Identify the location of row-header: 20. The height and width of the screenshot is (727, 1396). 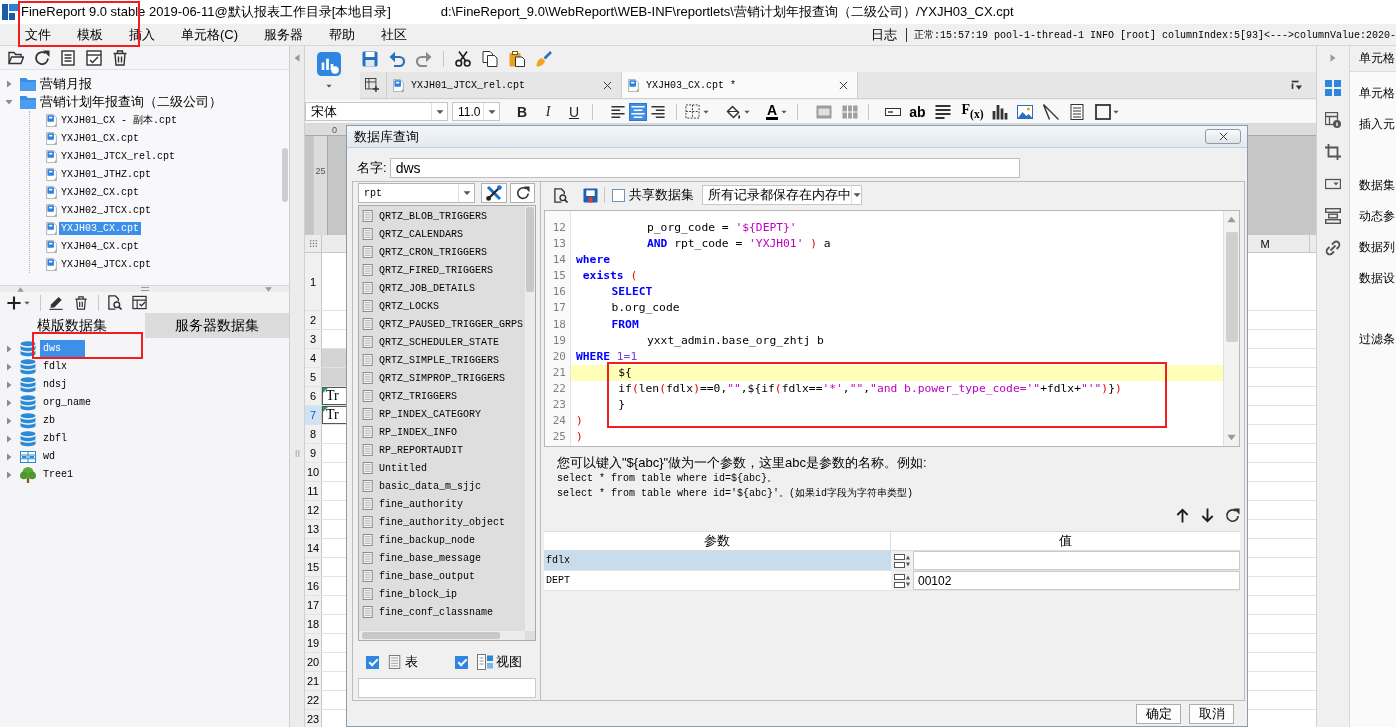
(313, 662).